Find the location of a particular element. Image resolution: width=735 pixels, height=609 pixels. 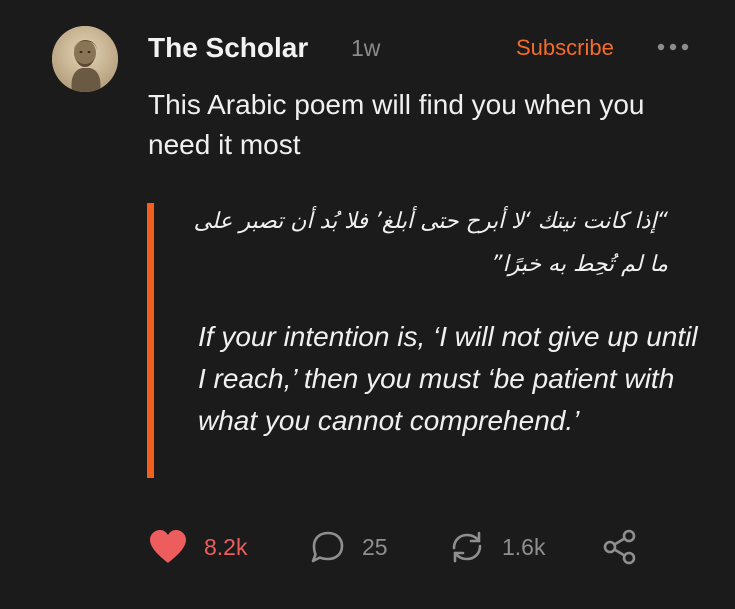

avatar is located at coordinates (85, 59).